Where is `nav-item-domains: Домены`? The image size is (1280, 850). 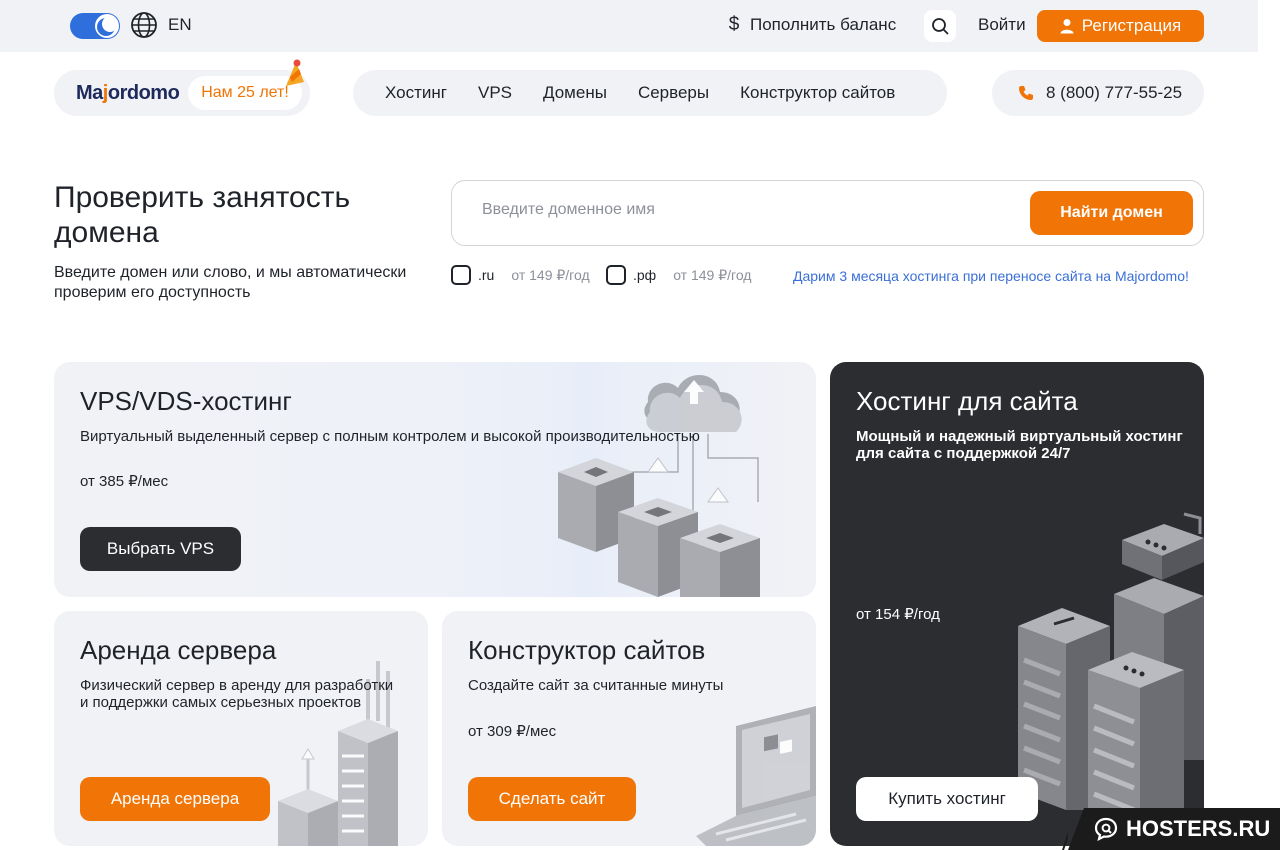 nav-item-domains: Домены is located at coordinates (575, 93).